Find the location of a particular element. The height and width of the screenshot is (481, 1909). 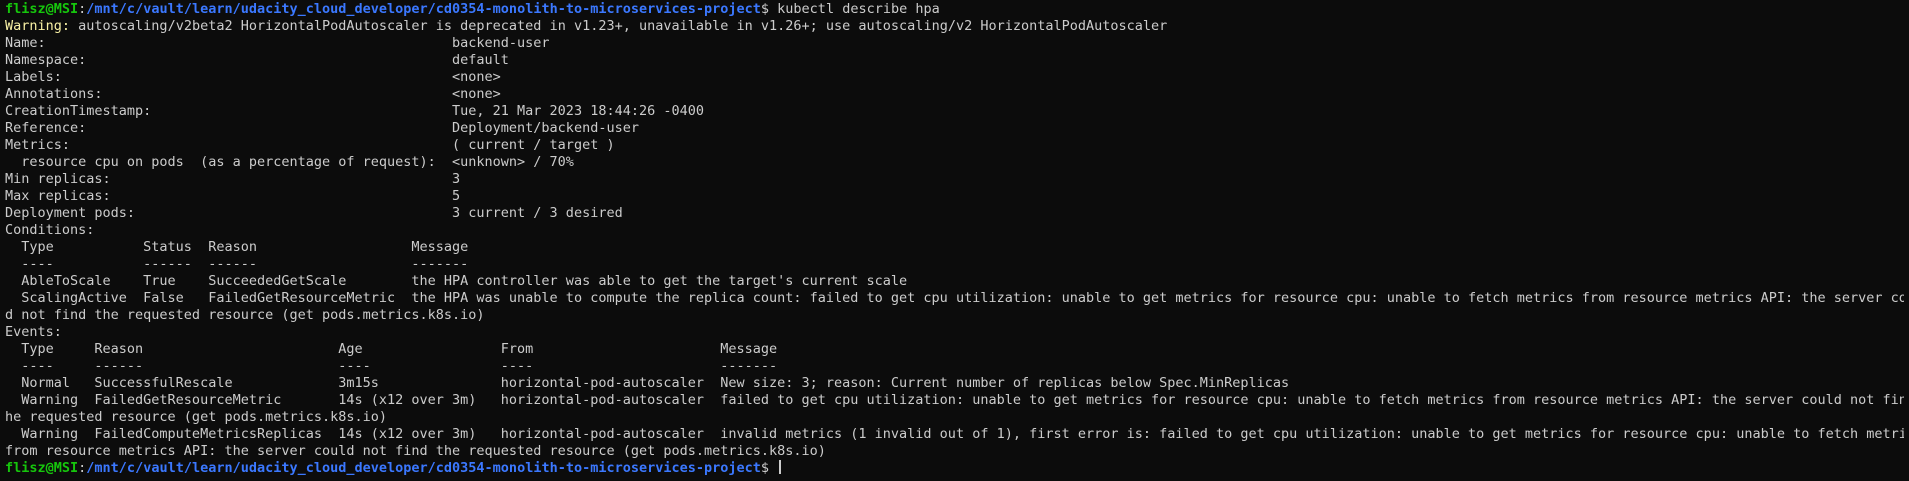

output-line: ---- ------ ---- ---- ------- is located at coordinates (391, 366).